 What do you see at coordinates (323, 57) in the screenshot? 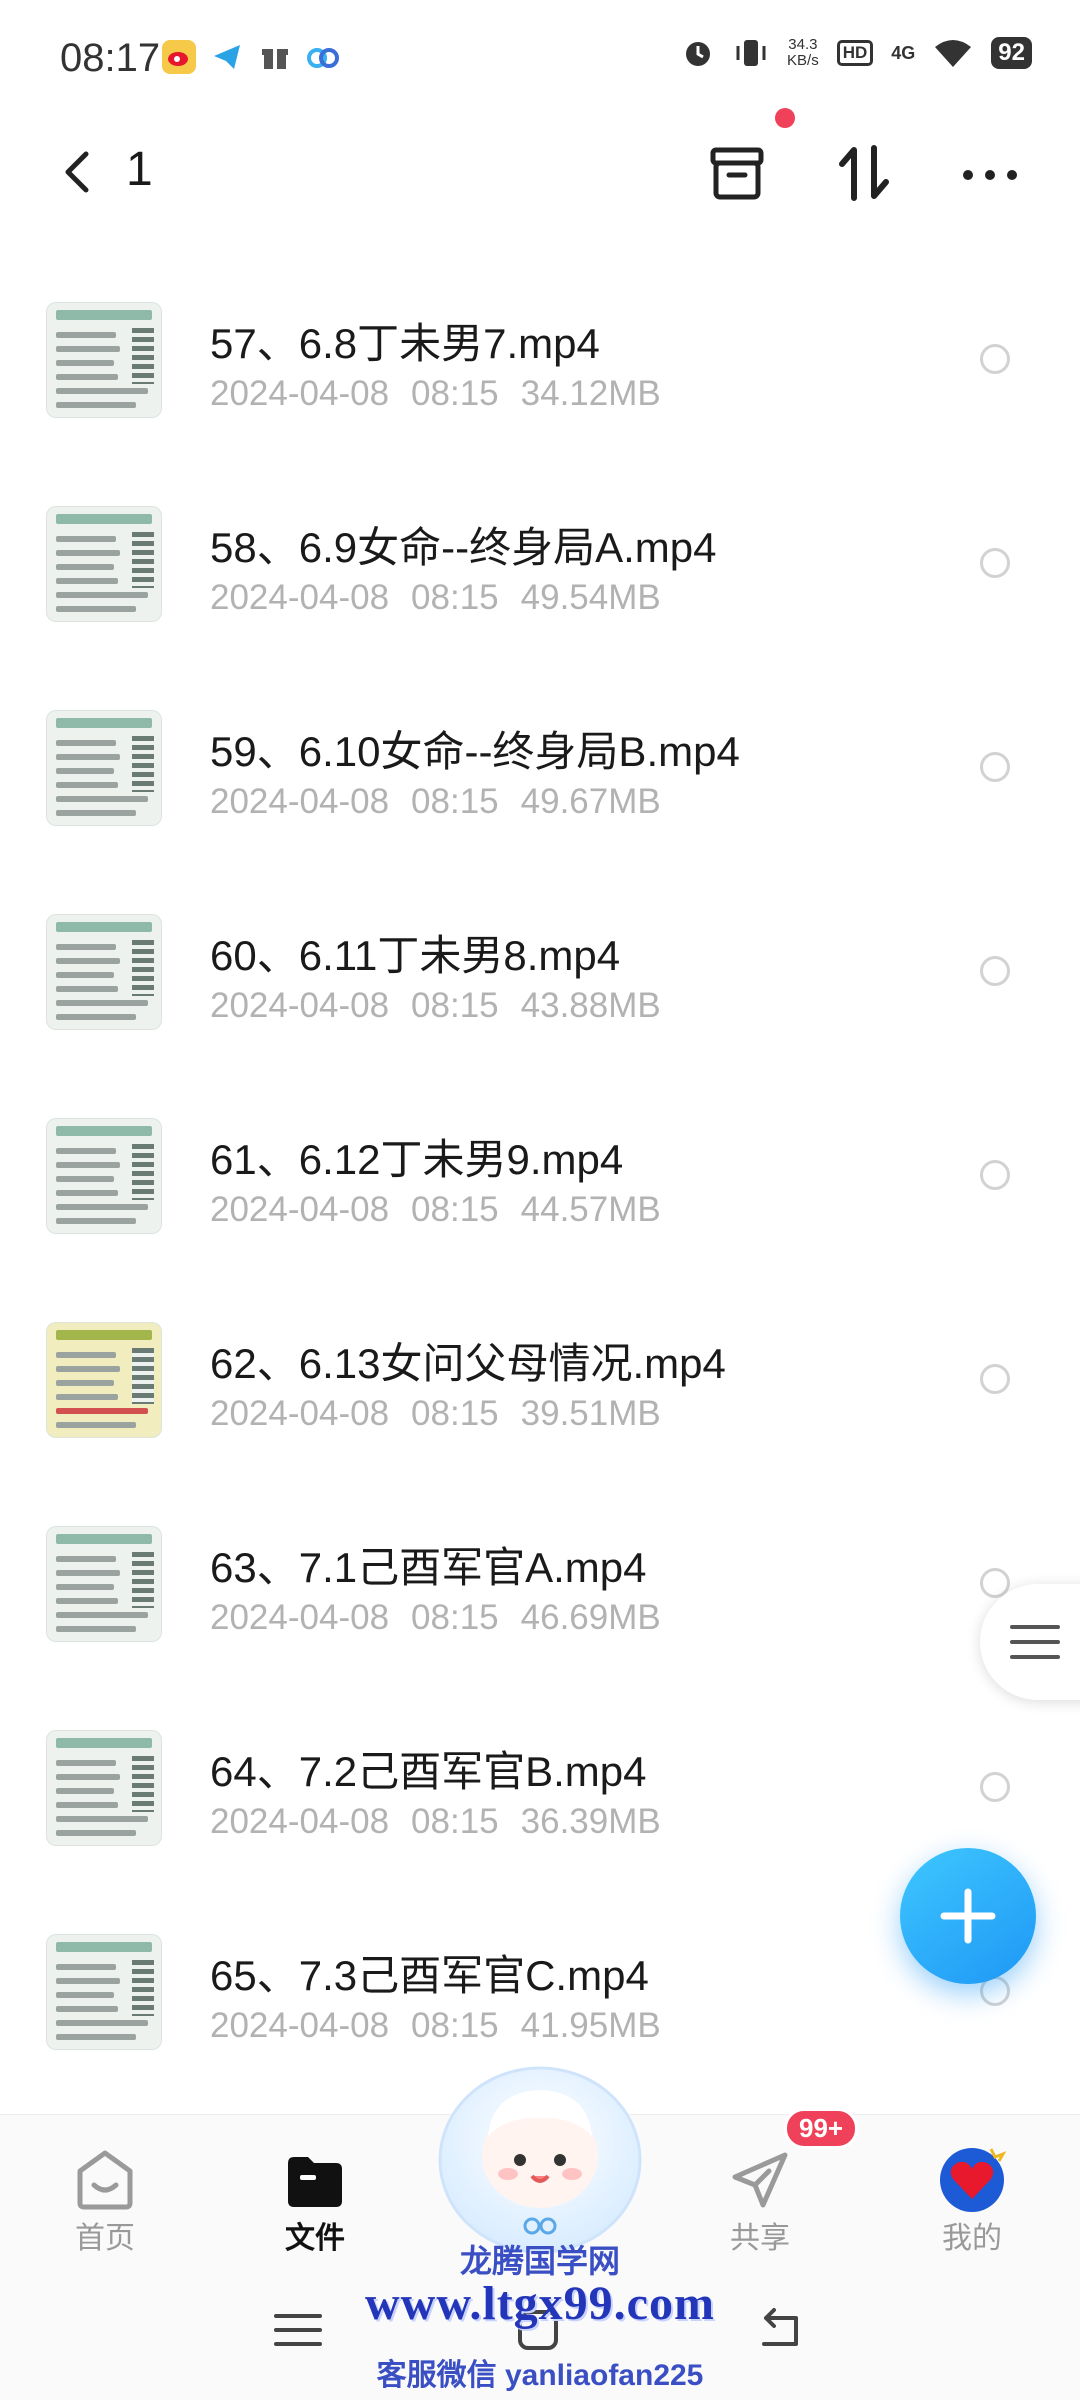
I see `baidu-netdisk-icon` at bounding box center [323, 57].